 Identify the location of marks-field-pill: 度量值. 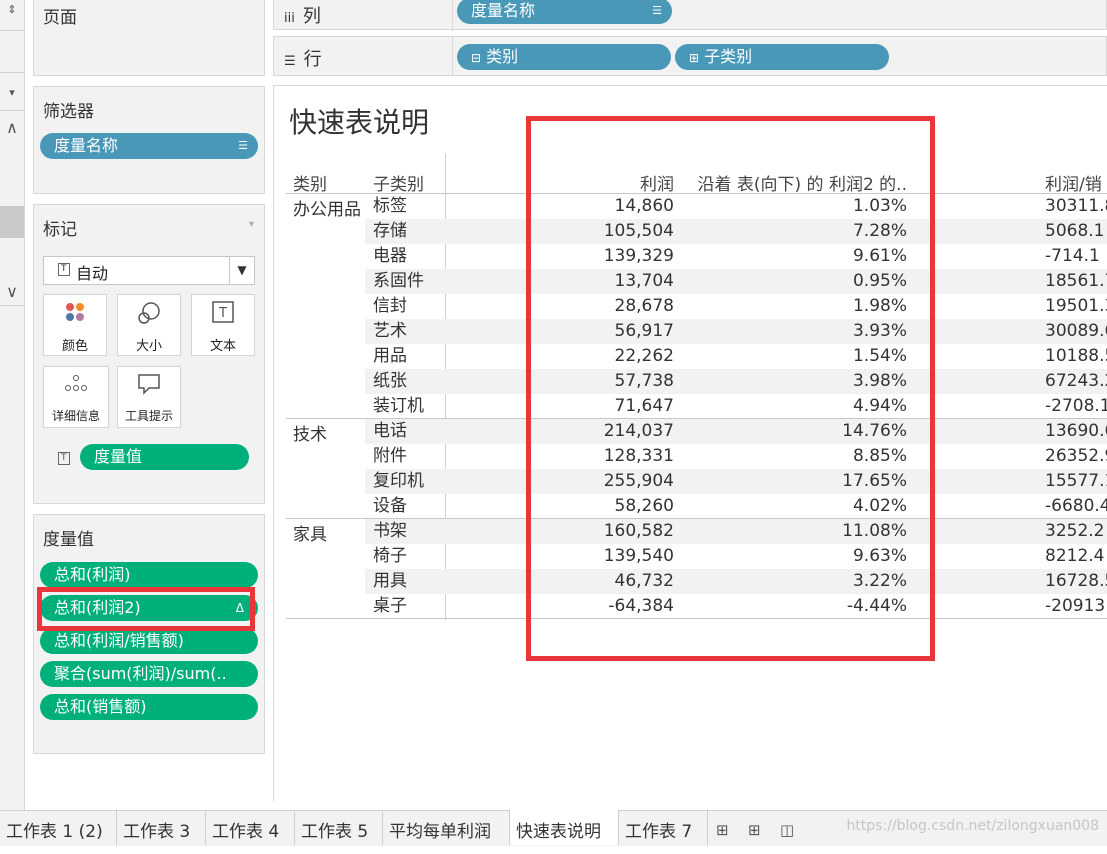
(164, 457).